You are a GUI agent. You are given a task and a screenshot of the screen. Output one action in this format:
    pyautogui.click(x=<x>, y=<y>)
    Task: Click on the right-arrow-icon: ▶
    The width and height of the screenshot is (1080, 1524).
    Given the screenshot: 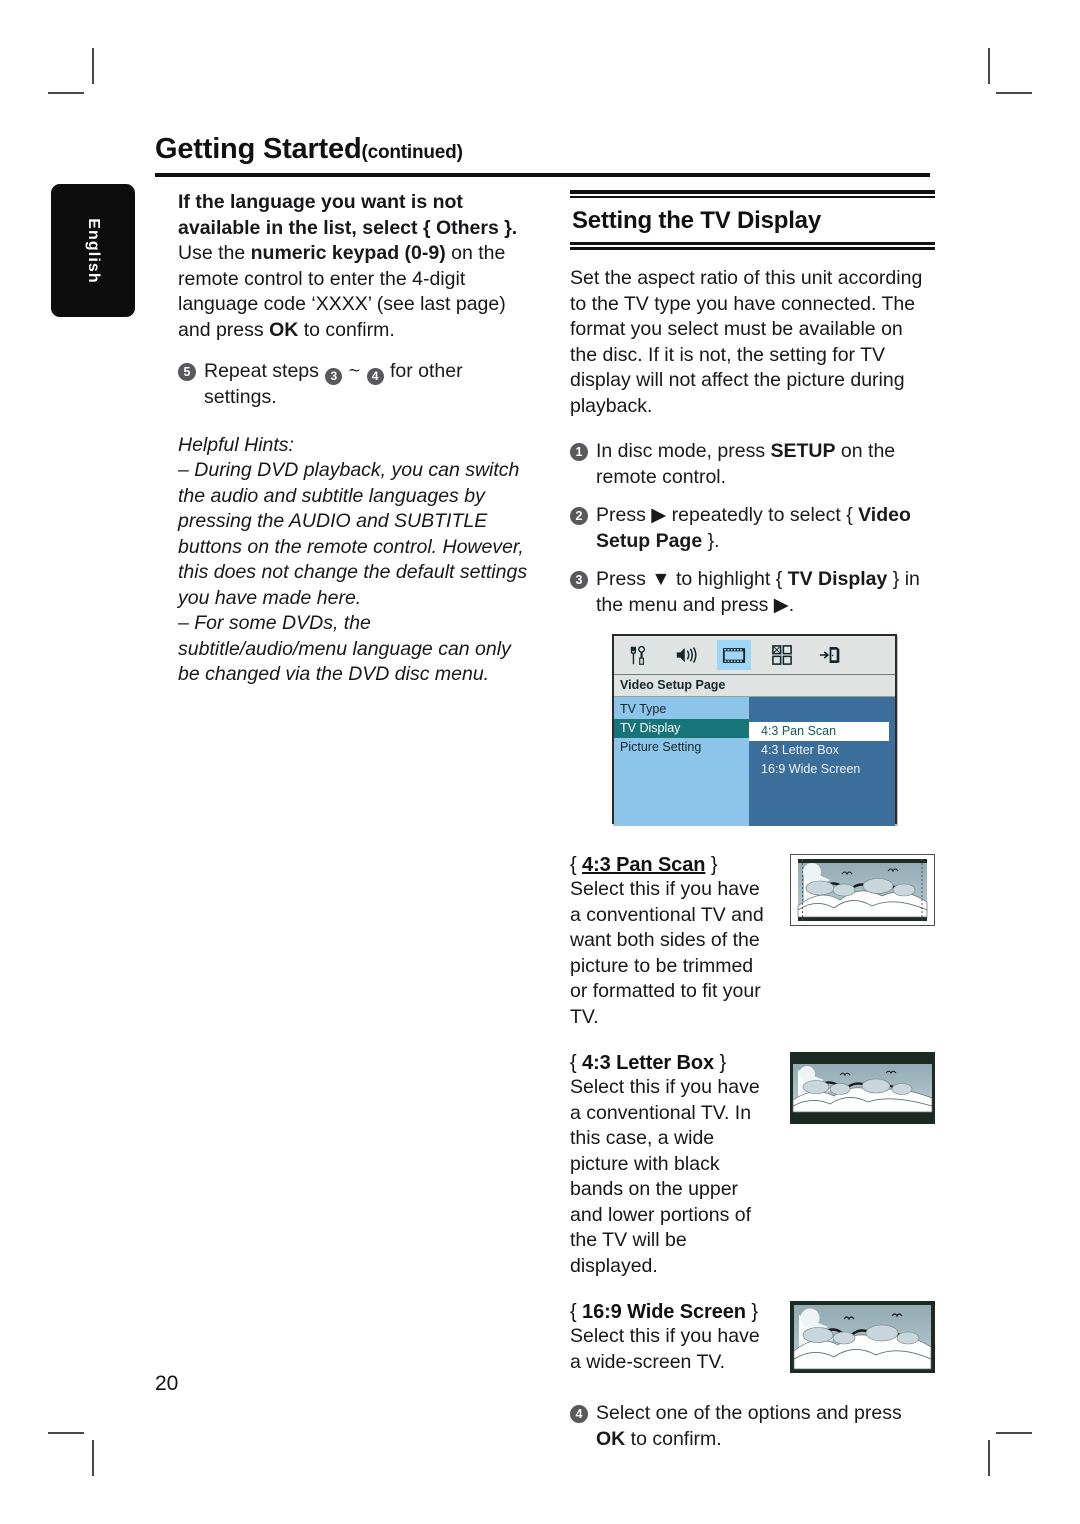 What is the action you would take?
    pyautogui.click(x=659, y=515)
    